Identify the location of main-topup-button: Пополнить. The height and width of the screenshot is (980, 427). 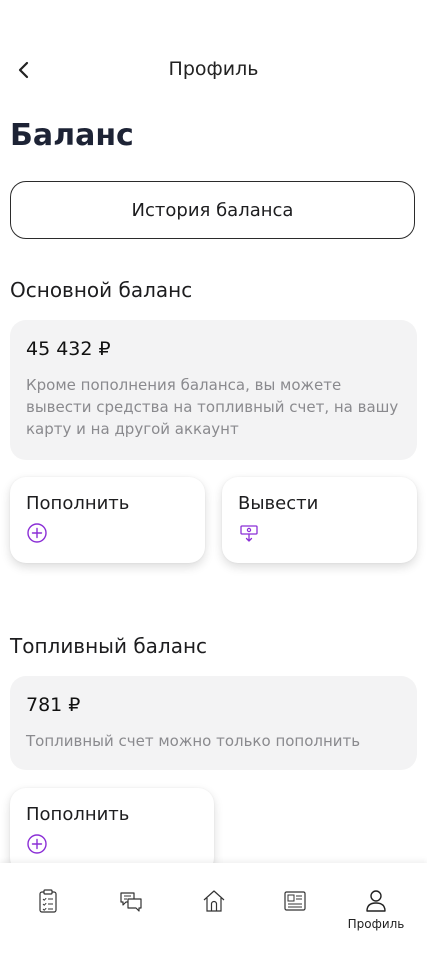
(107, 520).